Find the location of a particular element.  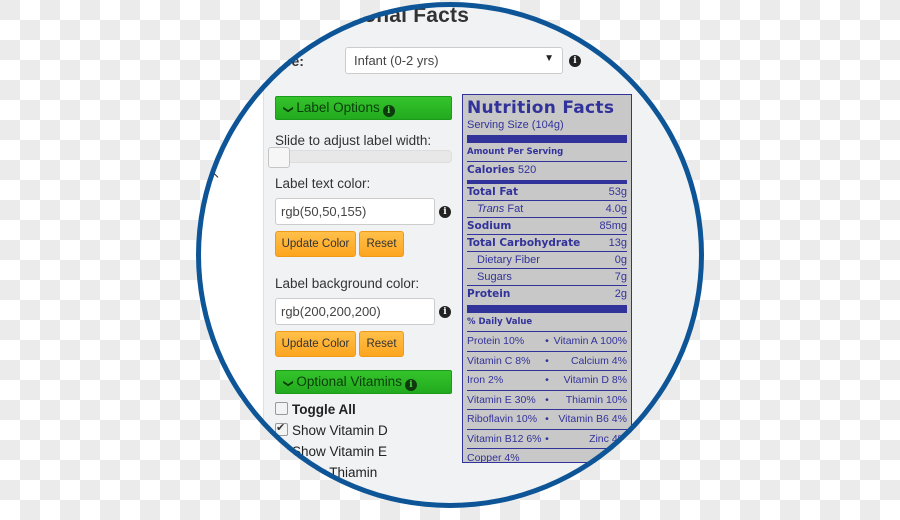

vitamin-row: Vitamin E 30% • Thiamin 10% is located at coordinates (547, 399).